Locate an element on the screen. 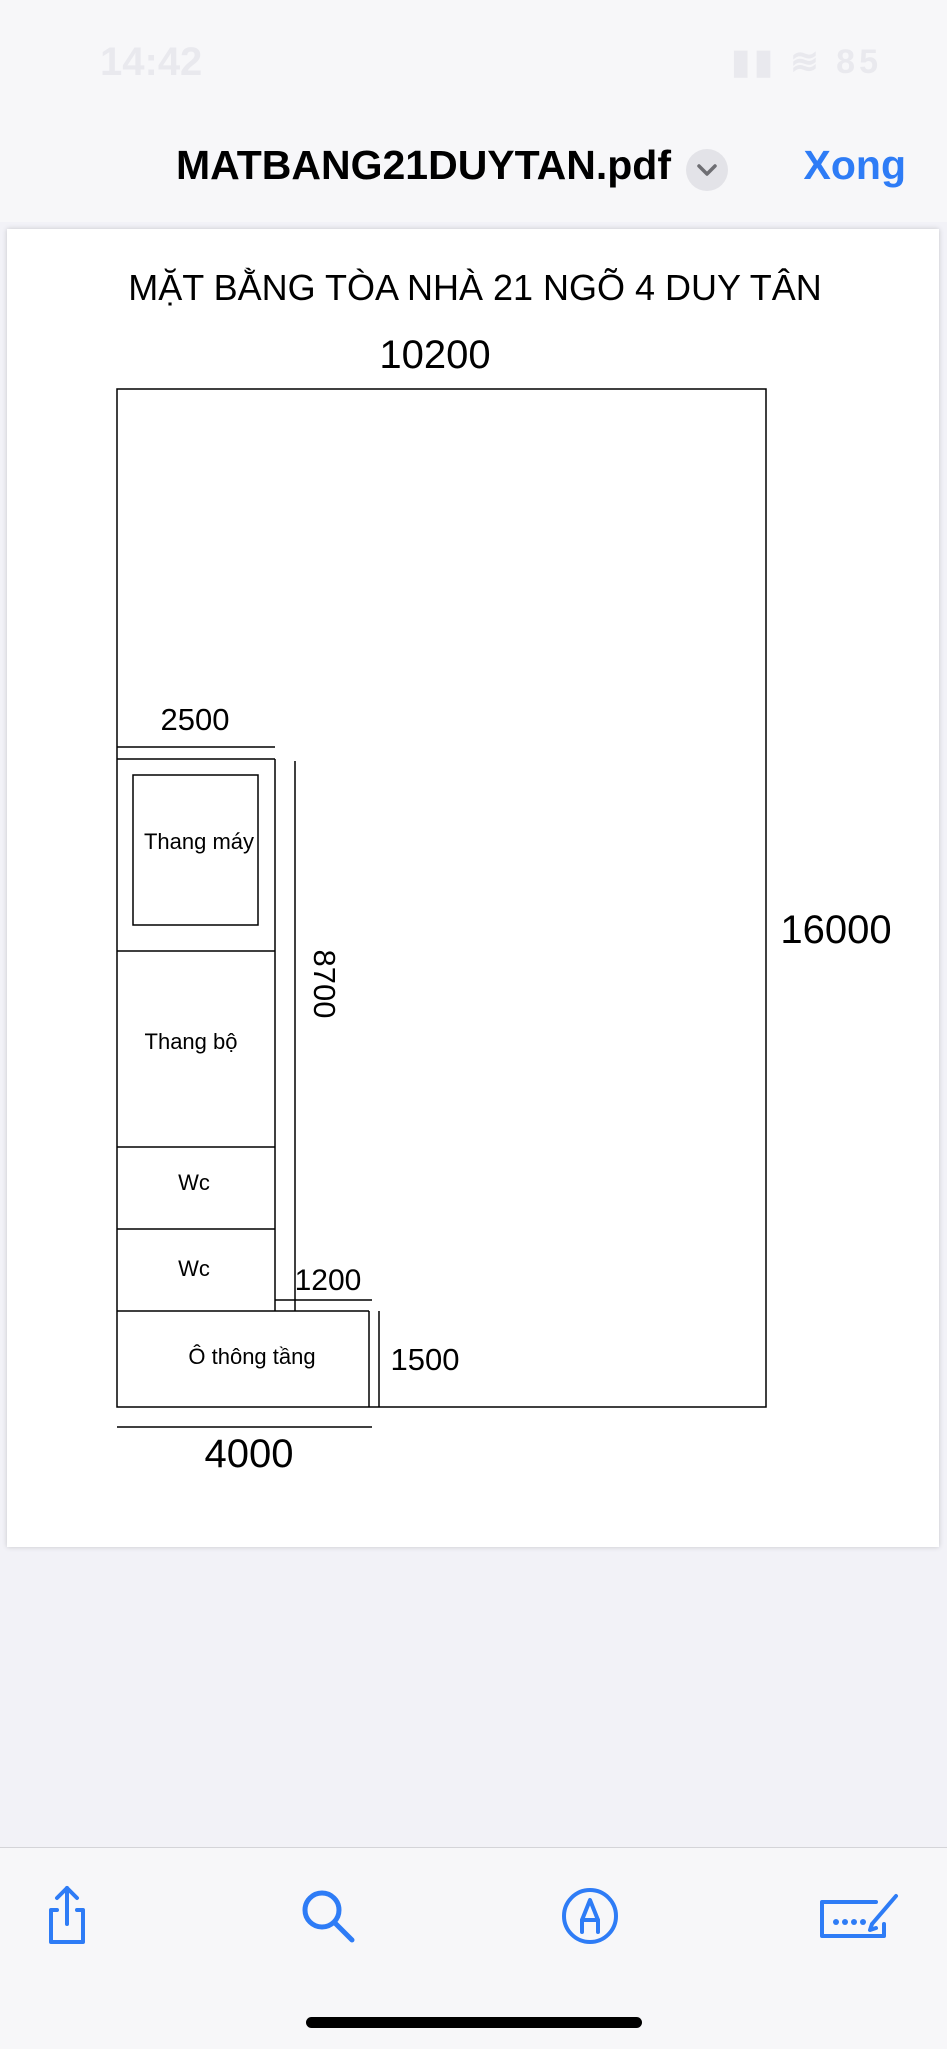 The width and height of the screenshot is (947, 2049). room-label-stairs: Thang bộ is located at coordinates (191, 1041).